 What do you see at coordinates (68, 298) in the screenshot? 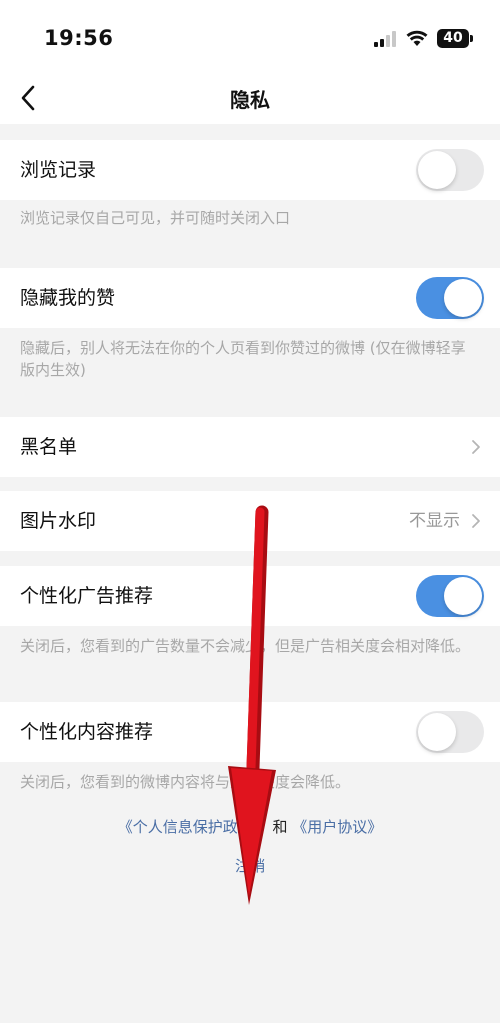
I see `setting-label: 隐藏我的赞` at bounding box center [68, 298].